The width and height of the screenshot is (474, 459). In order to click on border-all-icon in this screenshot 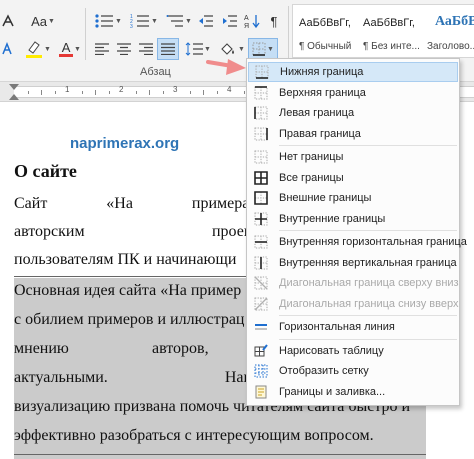, I will do `click(261, 177)`.